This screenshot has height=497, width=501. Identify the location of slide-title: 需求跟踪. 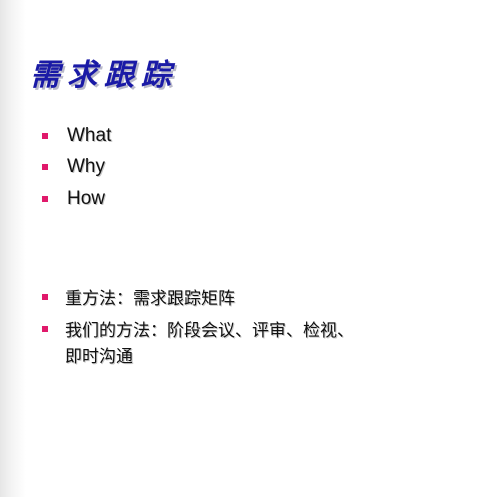
(104, 75).